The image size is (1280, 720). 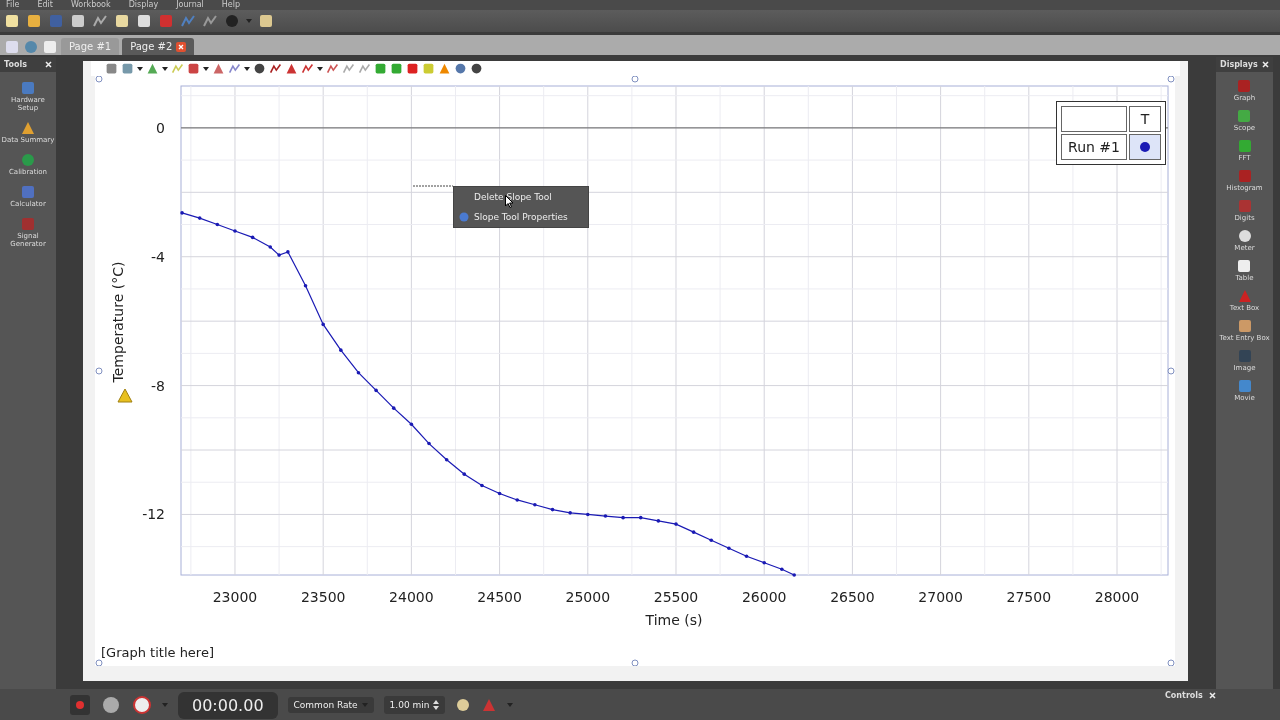 What do you see at coordinates (153, 514) in the screenshot?
I see `y-tick-label: -12` at bounding box center [153, 514].